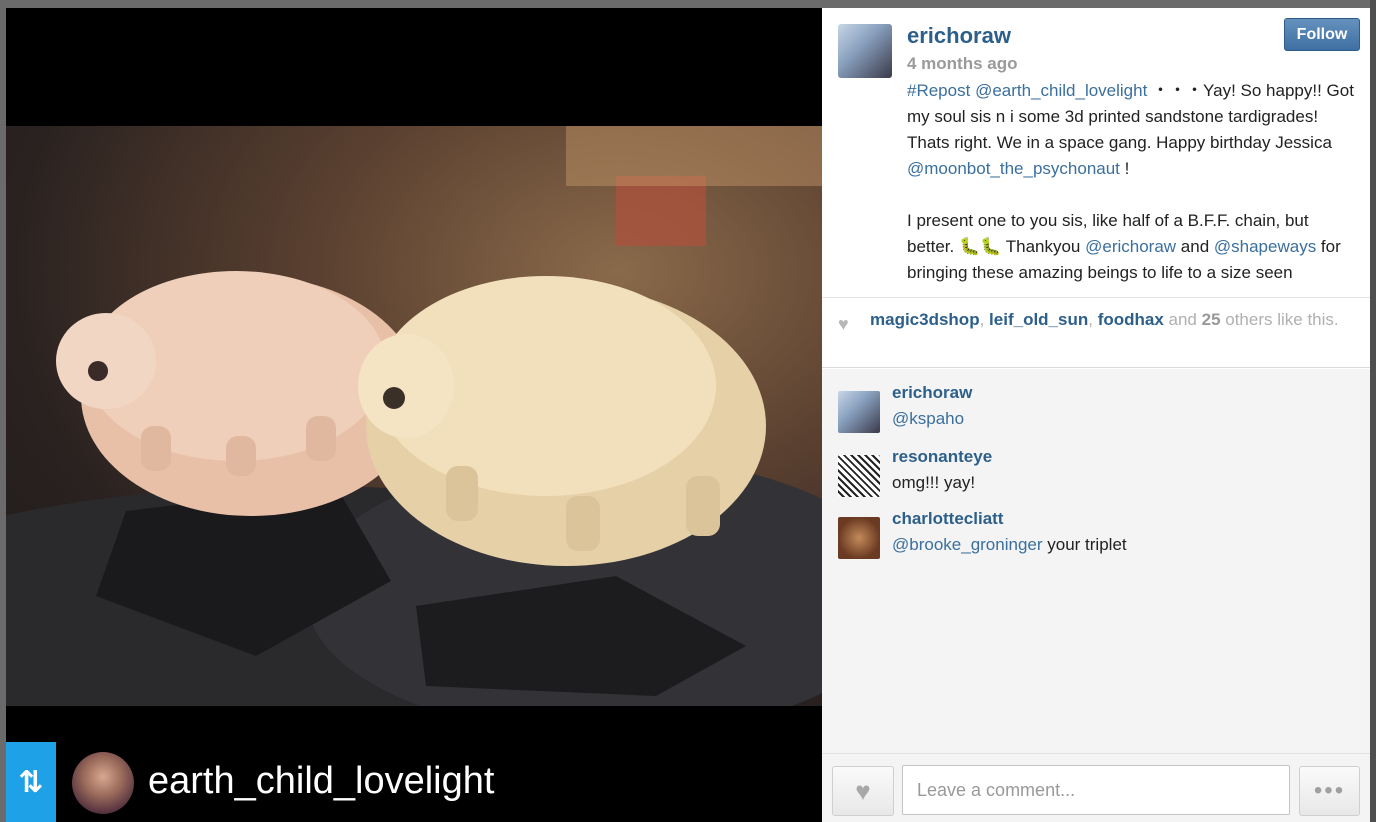 The height and width of the screenshot is (822, 1376). What do you see at coordinates (959, 36) in the screenshot?
I see `author-username: erichoraw` at bounding box center [959, 36].